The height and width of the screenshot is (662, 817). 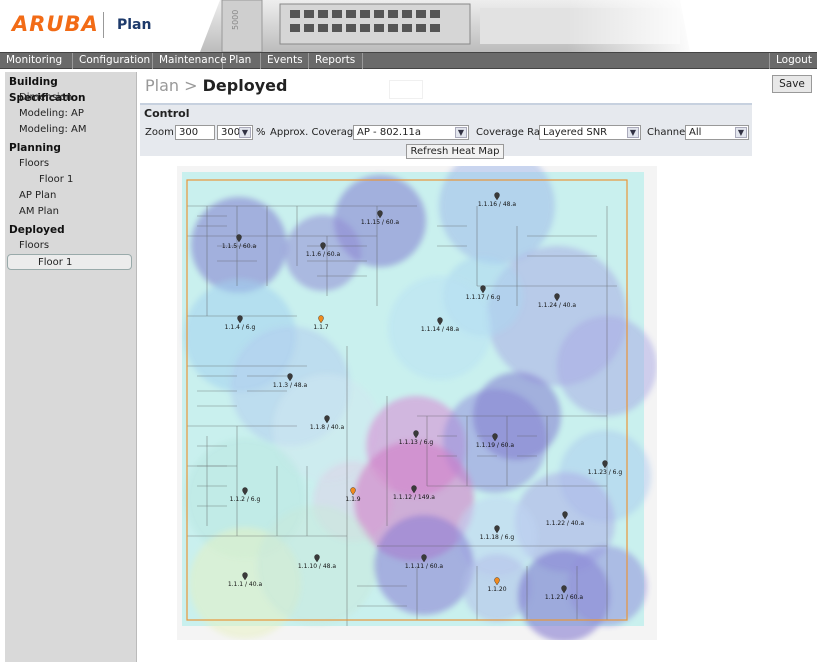 What do you see at coordinates (497, 204) in the screenshot?
I see `ap-label: 1.1.16 / 48.a` at bounding box center [497, 204].